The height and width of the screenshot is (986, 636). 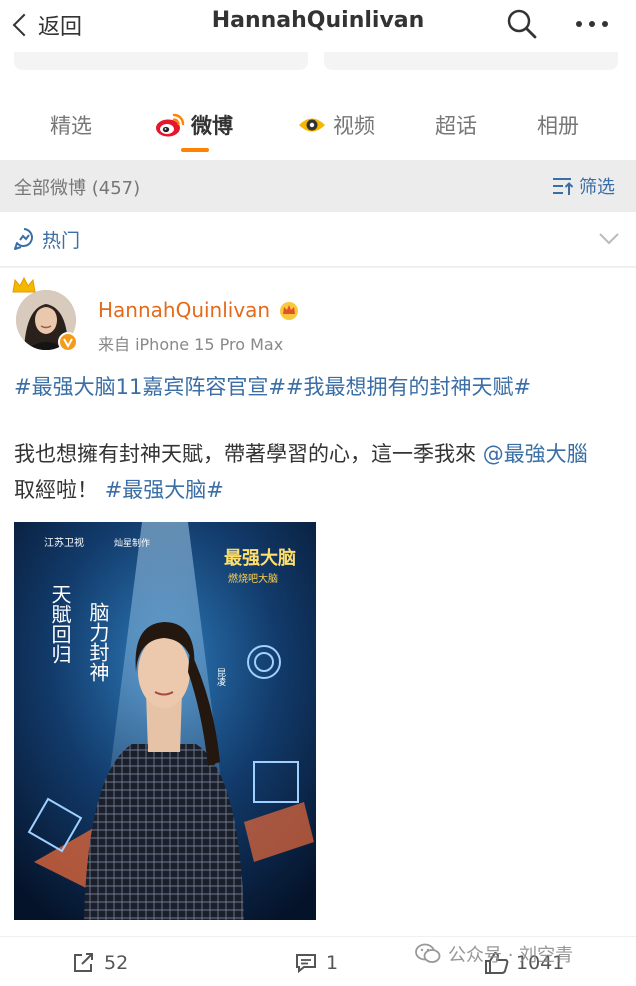 I want to click on comment-button: 1, so click(x=316, y=963).